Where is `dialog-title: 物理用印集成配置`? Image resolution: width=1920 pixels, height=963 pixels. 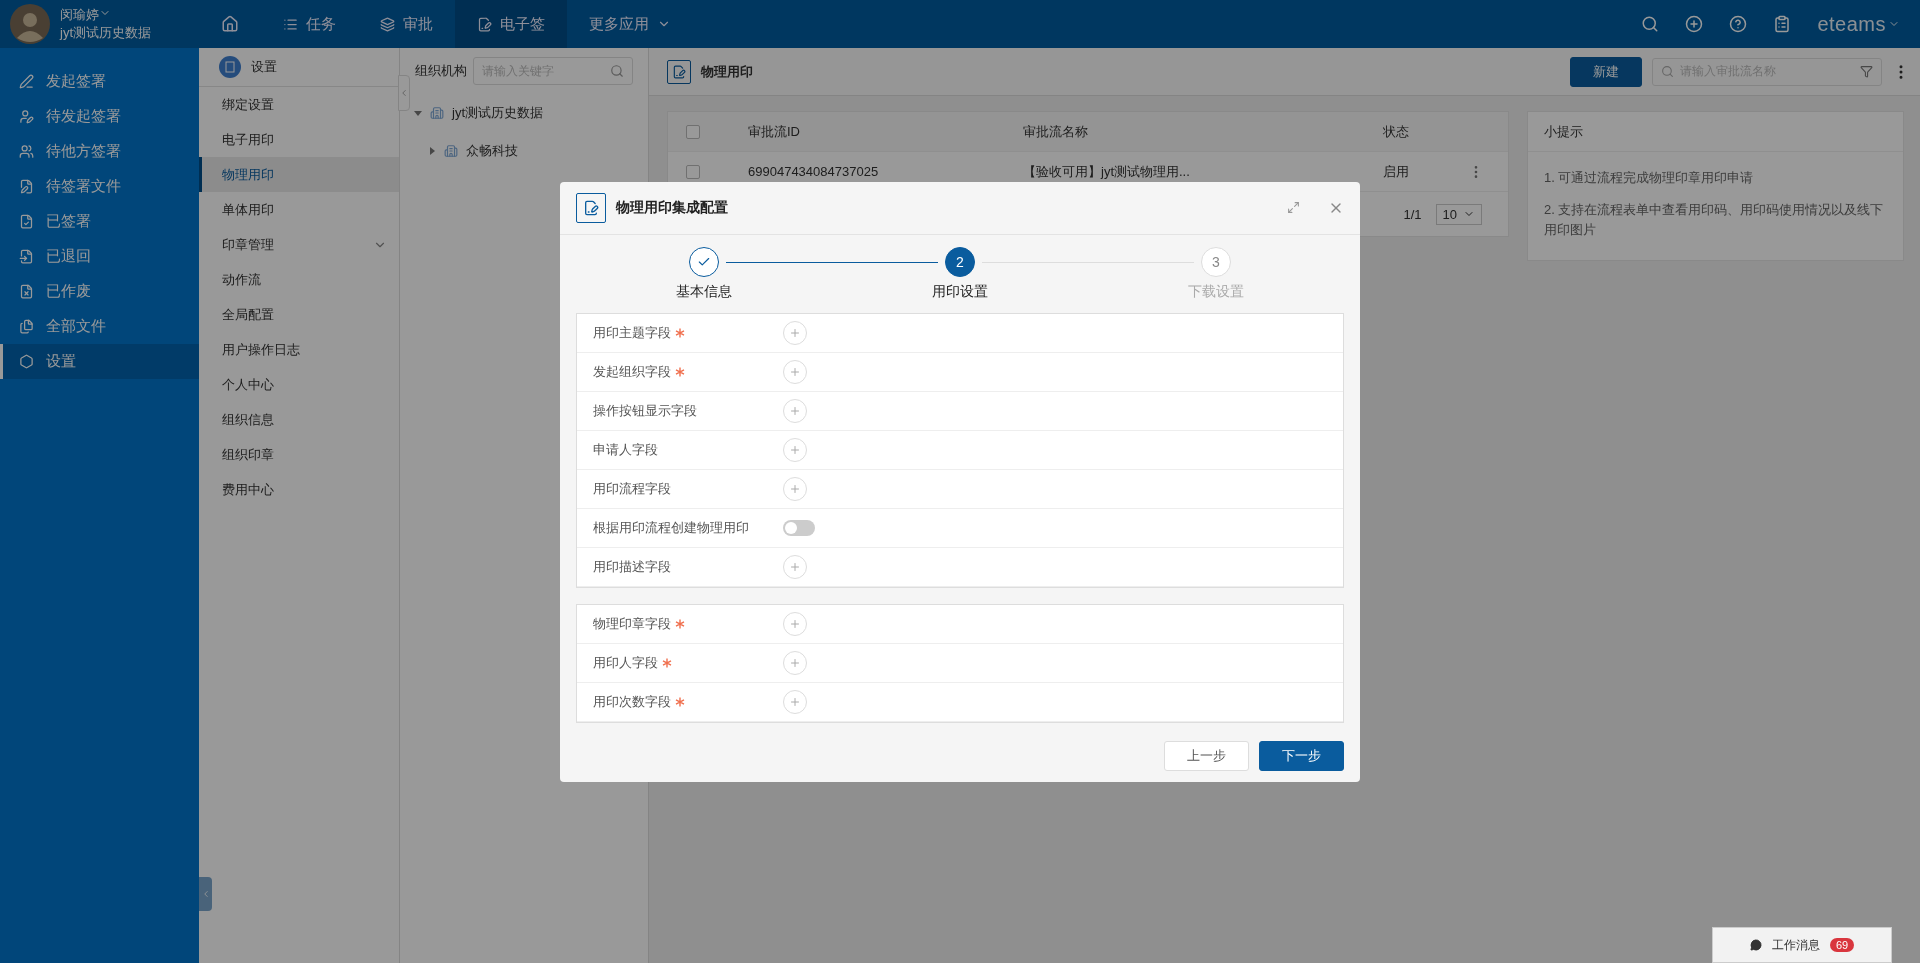 dialog-title: 物理用印集成配置 is located at coordinates (672, 207).